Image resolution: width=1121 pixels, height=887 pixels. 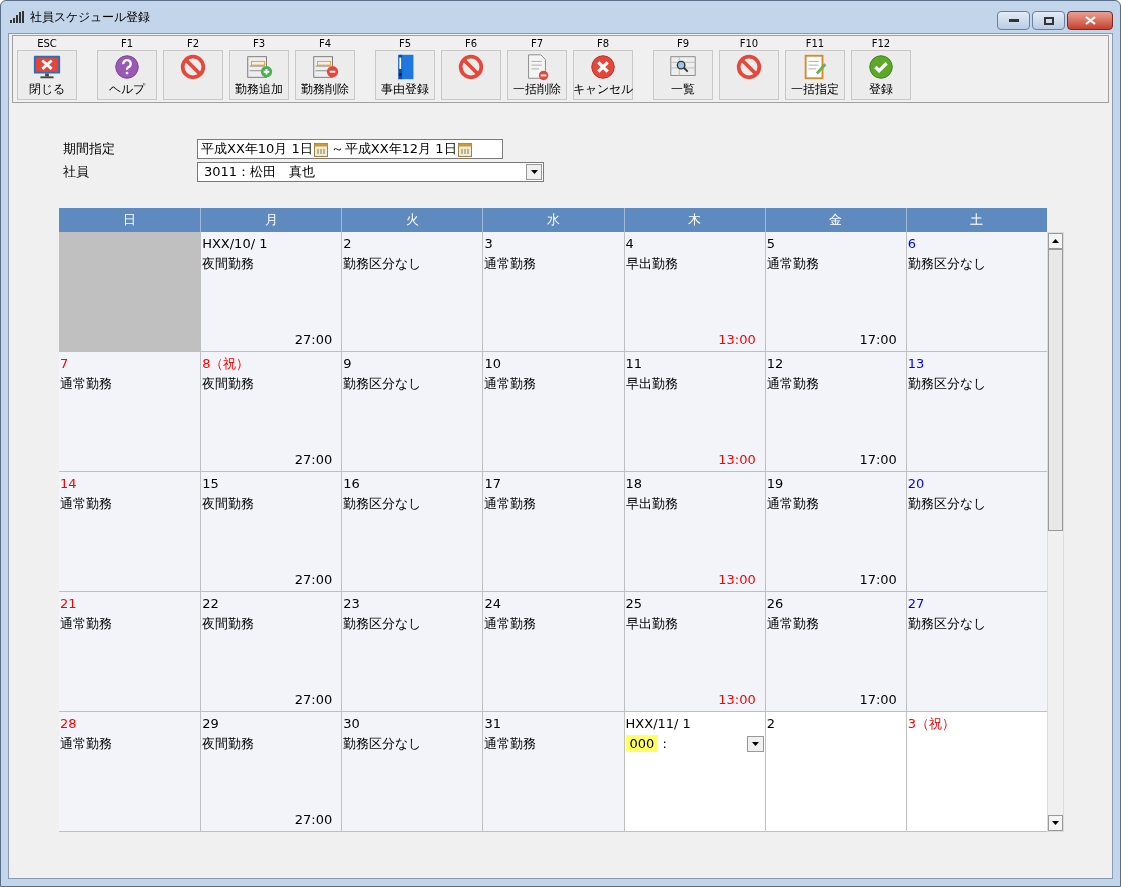 What do you see at coordinates (130, 651) in the screenshot?
I see `day-cell: 21 通常勤務` at bounding box center [130, 651].